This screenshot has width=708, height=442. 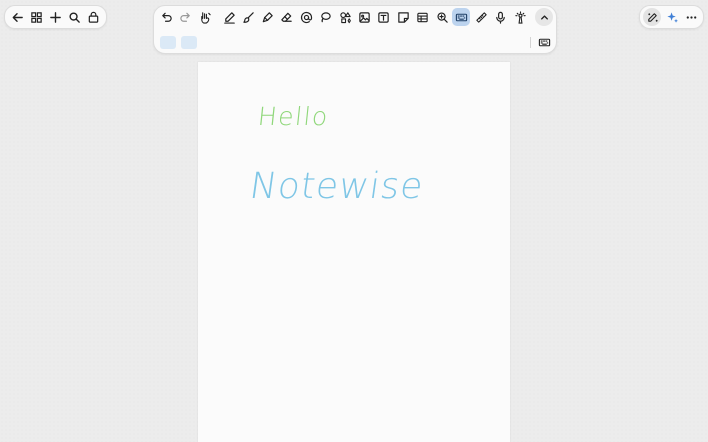 I want to click on undo-icon, so click(x=166, y=17).